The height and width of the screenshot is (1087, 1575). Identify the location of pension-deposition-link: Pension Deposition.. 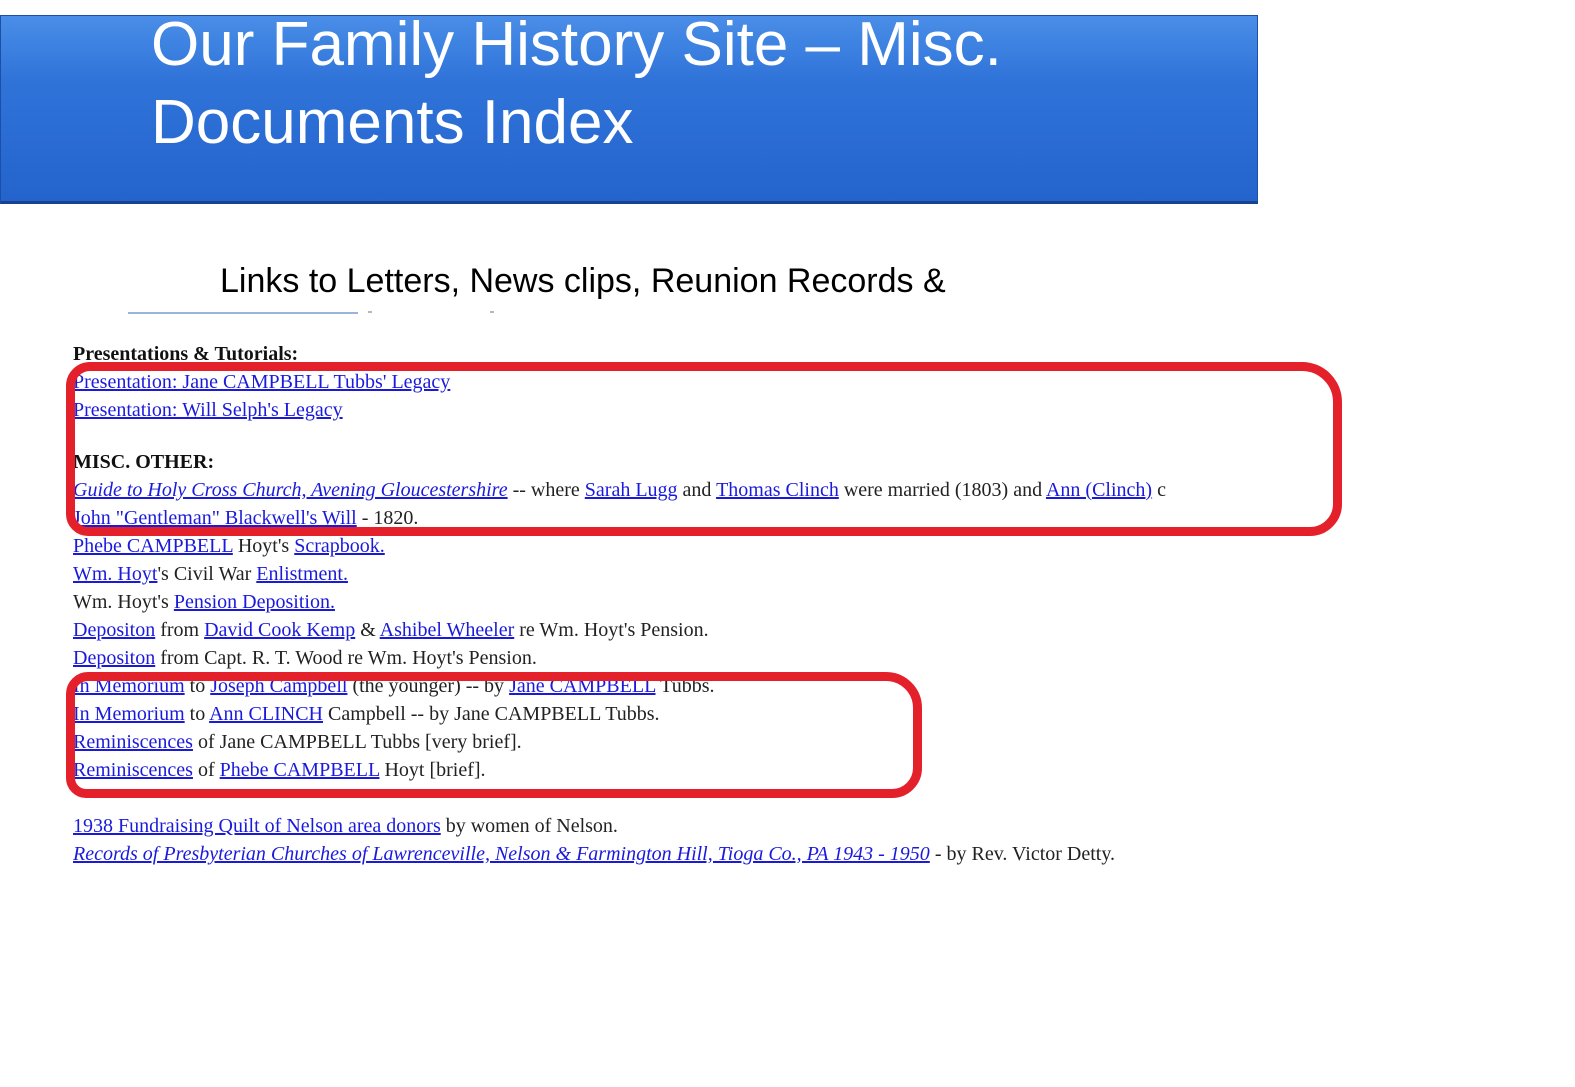
(254, 602).